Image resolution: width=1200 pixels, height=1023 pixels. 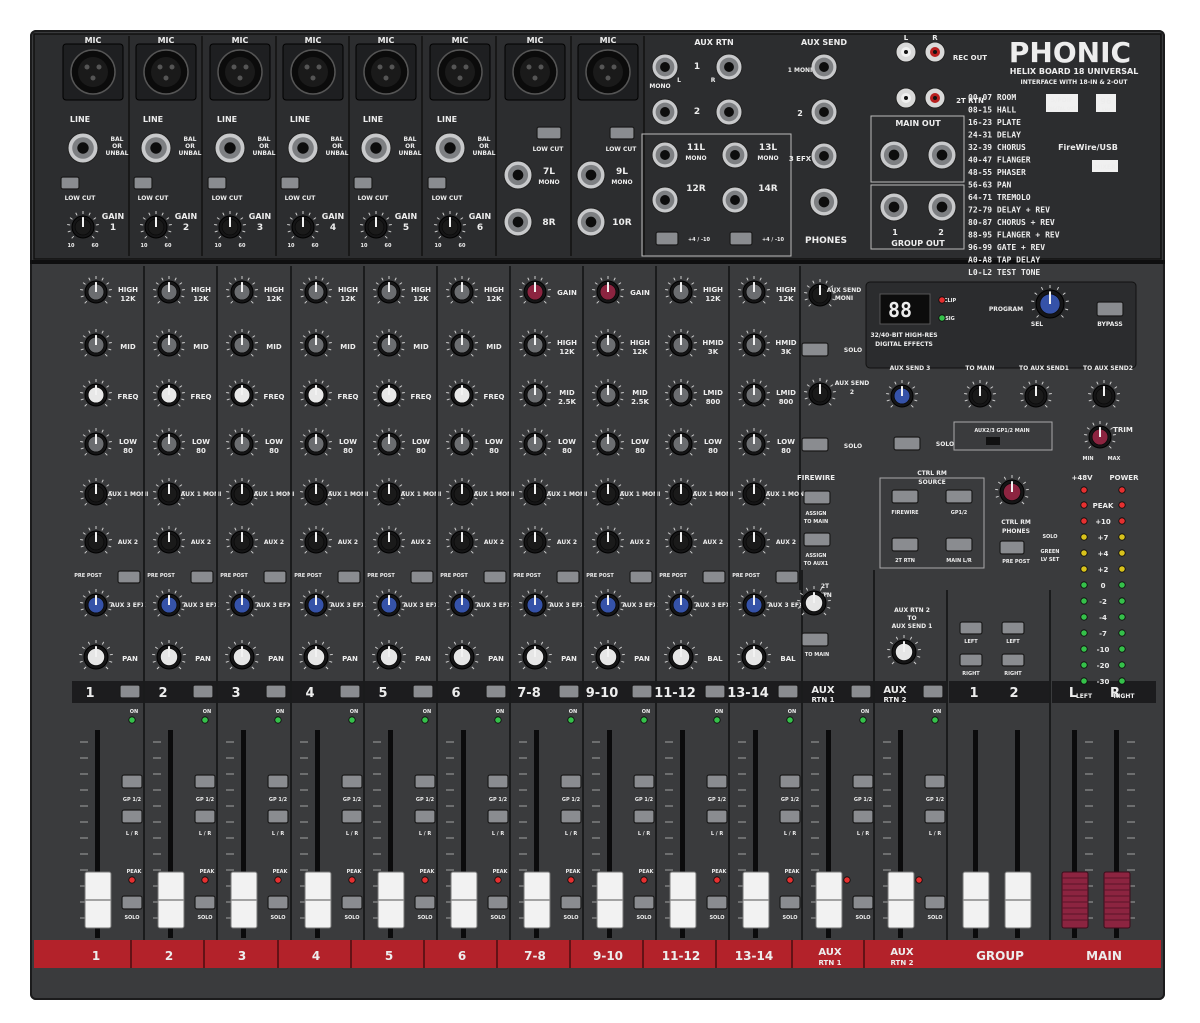 I want to click on stereo-jack-8R, so click(x=518, y=222).